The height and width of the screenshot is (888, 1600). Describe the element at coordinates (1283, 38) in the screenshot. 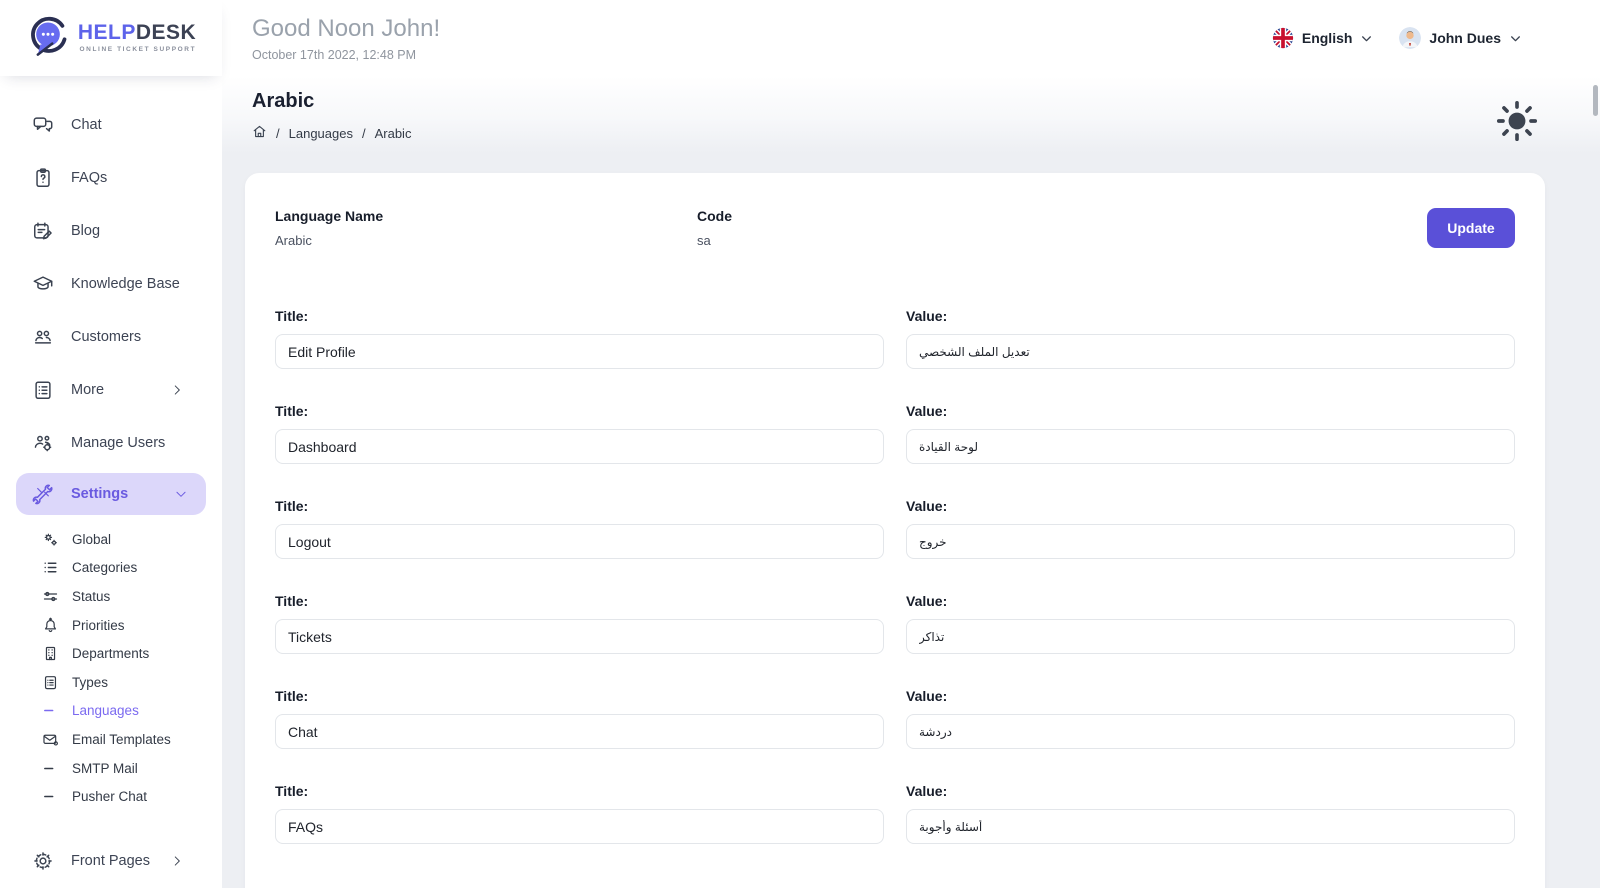

I see `uk-flag-icon` at that location.